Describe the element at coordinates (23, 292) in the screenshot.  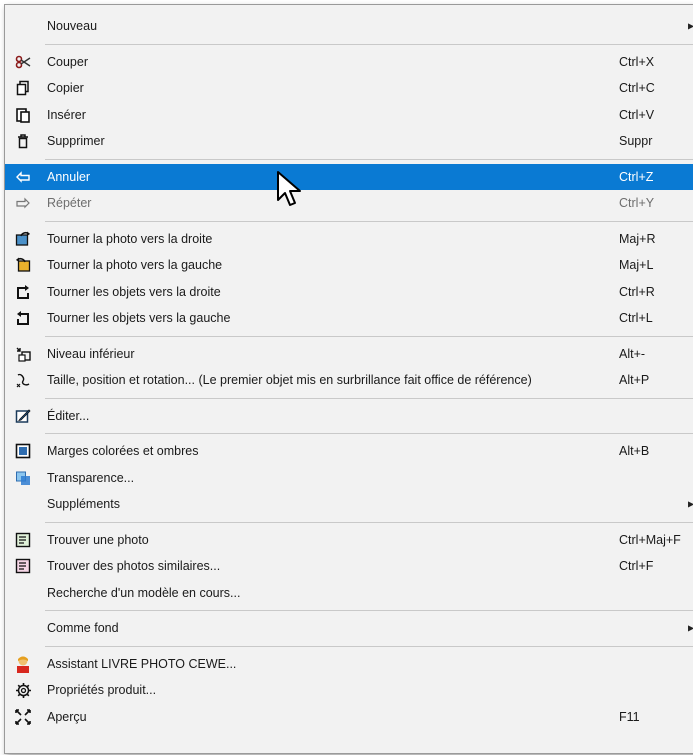
I see `rotate-objects-right-icon` at that location.